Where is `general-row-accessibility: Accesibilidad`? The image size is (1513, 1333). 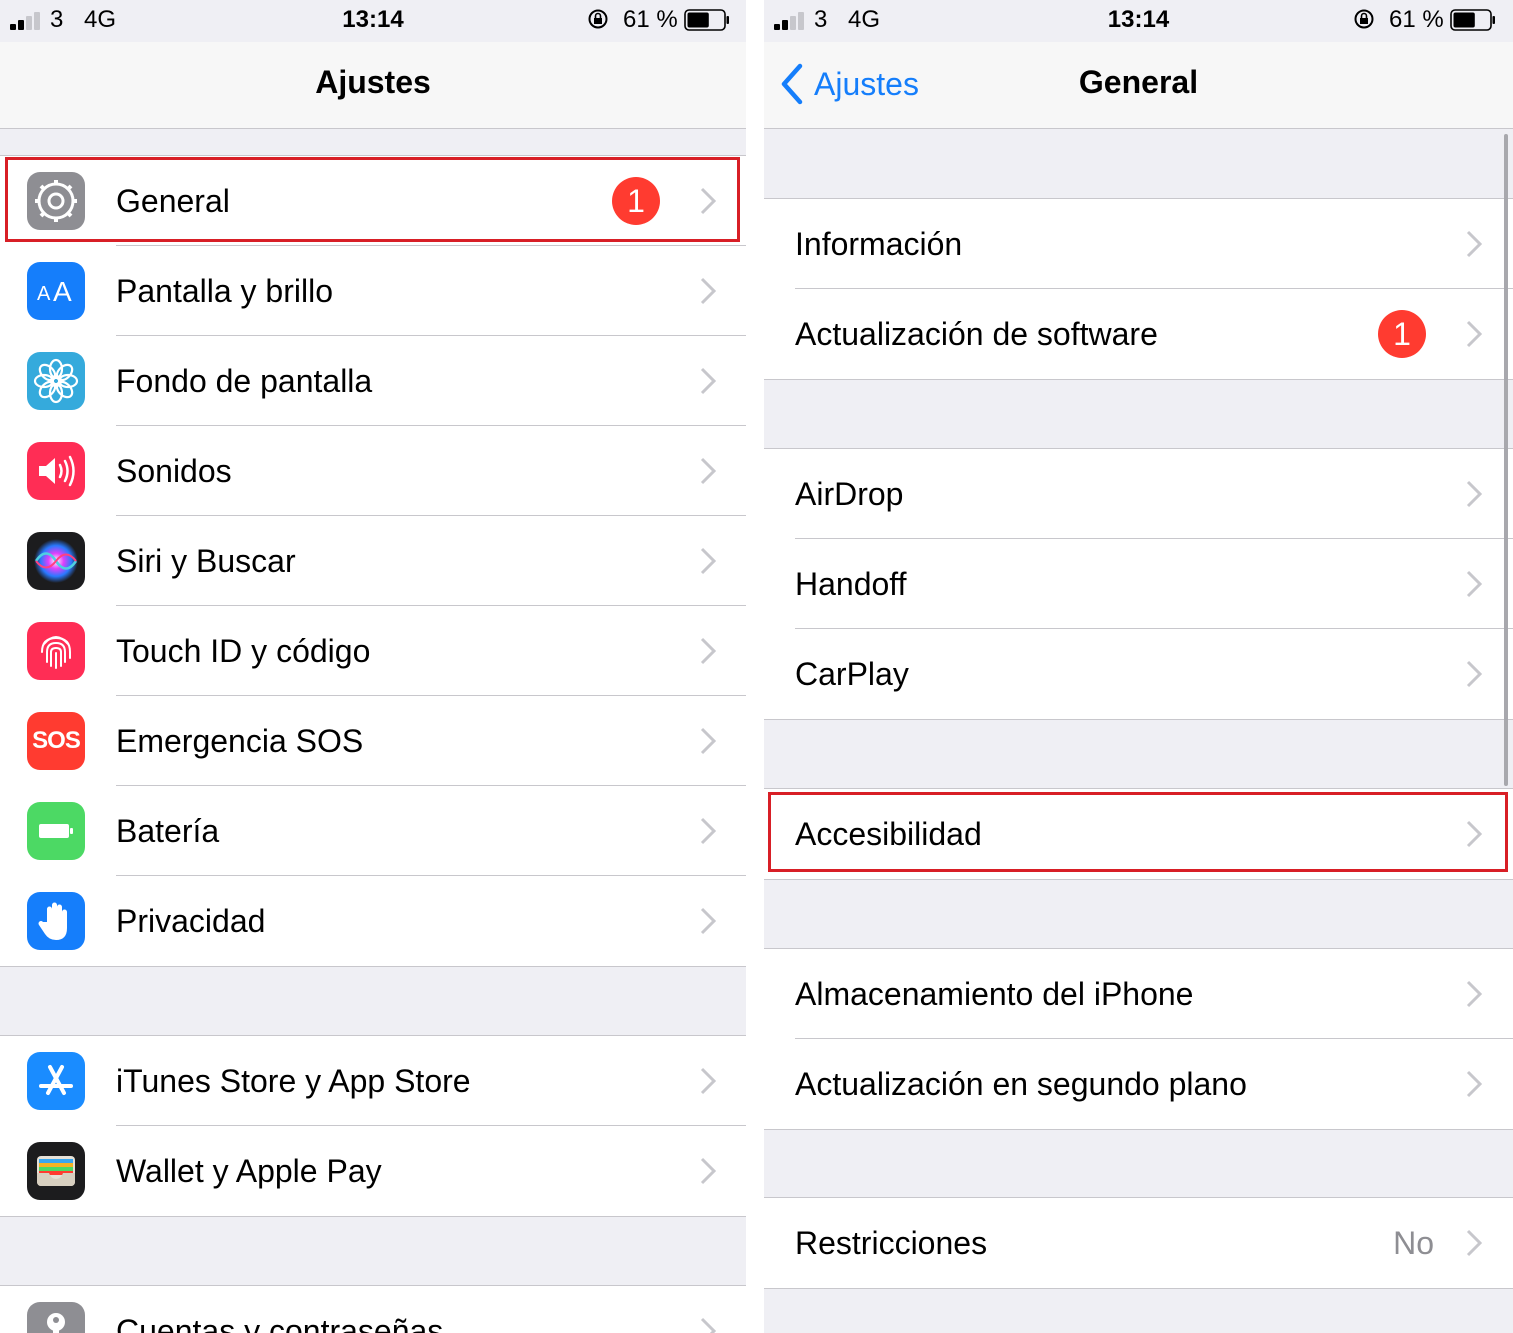
general-row-accessibility: Accesibilidad is located at coordinates (1138, 834).